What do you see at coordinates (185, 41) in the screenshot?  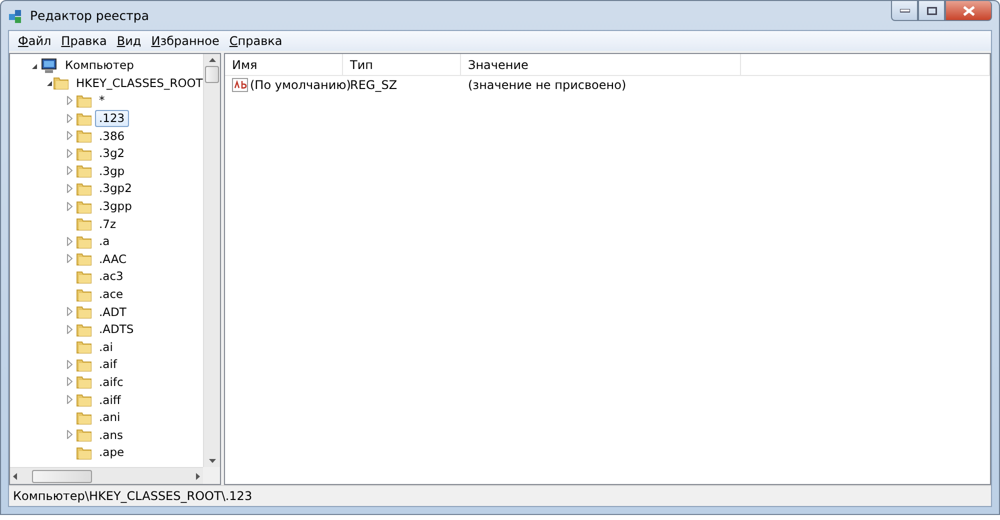 I see `menu-item: Избранное` at bounding box center [185, 41].